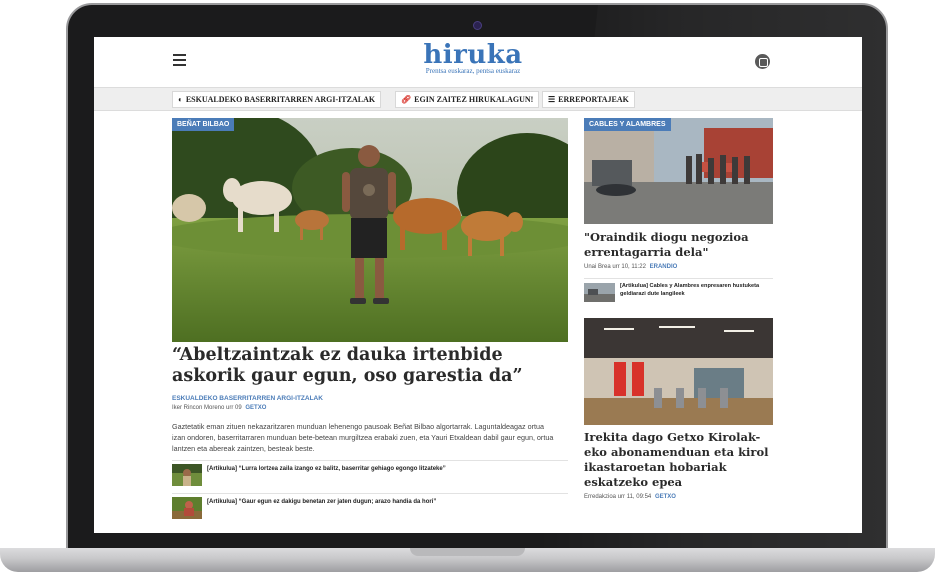  What do you see at coordinates (406, 99) in the screenshot?
I see `link-icon: 🔗︎` at bounding box center [406, 99].